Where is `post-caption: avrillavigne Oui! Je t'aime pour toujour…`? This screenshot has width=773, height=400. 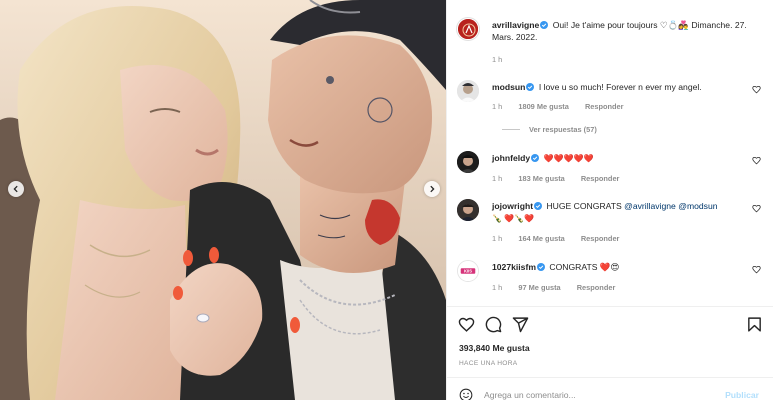
post-caption: avrillavigne Oui! Je t'aime pour toujour… is located at coordinates (610, 40).